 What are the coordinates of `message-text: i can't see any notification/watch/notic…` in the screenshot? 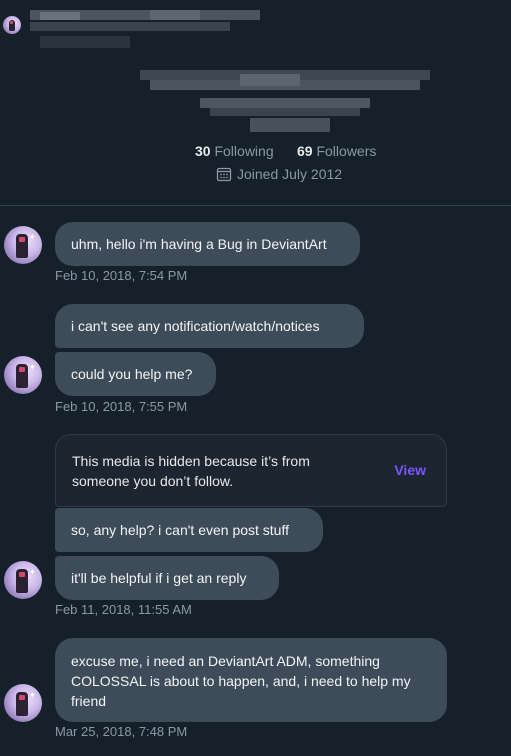 It's located at (195, 326).